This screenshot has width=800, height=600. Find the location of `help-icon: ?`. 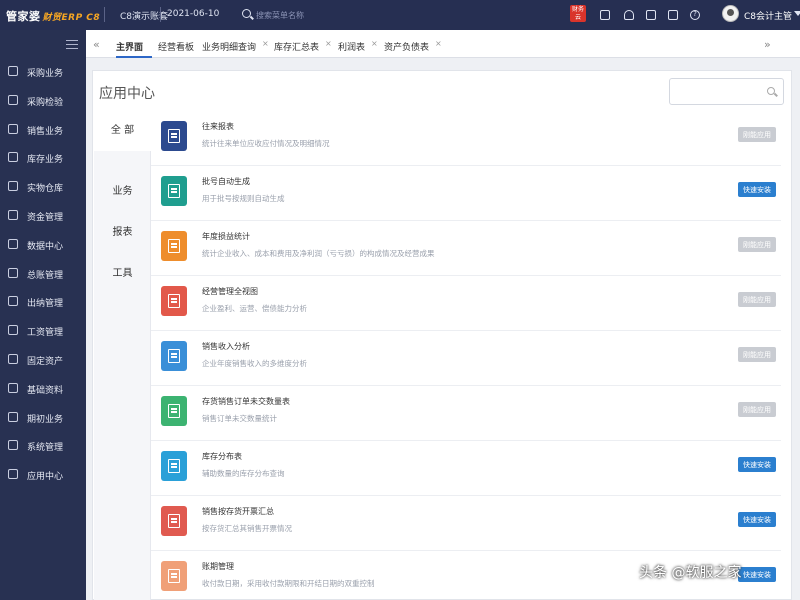

help-icon: ? is located at coordinates (695, 15).